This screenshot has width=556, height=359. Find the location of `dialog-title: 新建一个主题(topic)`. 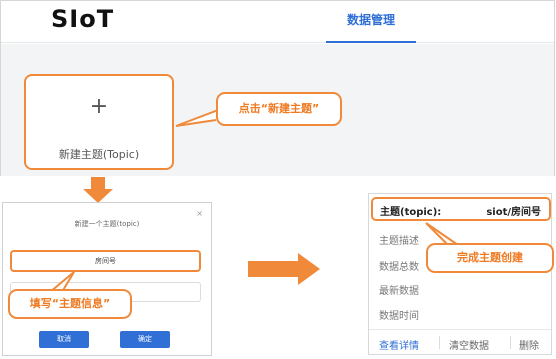

dialog-title: 新建一个主题(topic) is located at coordinates (107, 224).